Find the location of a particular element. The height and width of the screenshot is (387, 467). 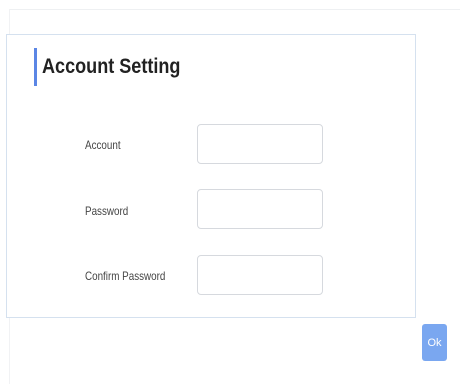

confirm-password-label: Confirm Password is located at coordinates (125, 276).